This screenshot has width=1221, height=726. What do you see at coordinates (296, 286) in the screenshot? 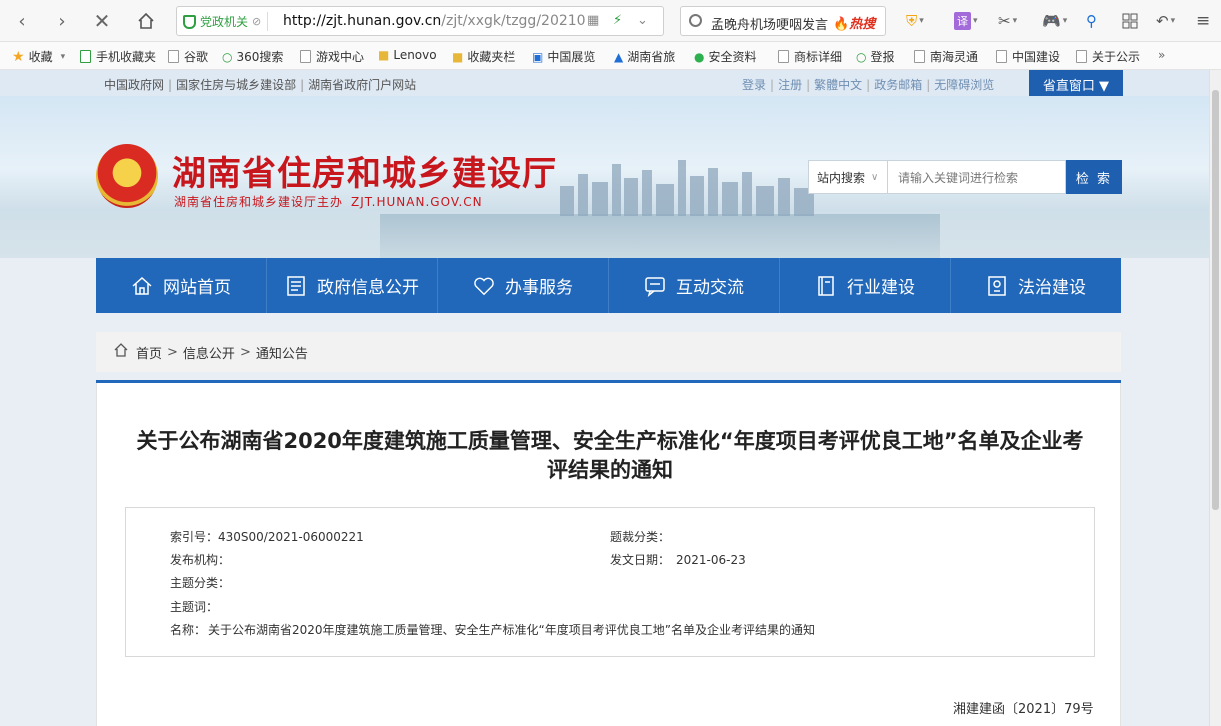
I see `document-icon` at bounding box center [296, 286].